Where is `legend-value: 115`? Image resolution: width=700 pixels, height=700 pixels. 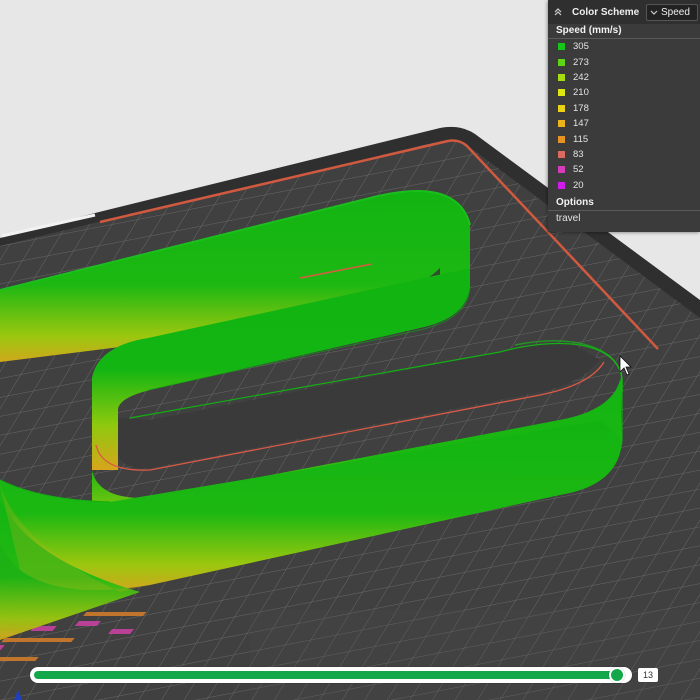
legend-value: 115 is located at coordinates (581, 139).